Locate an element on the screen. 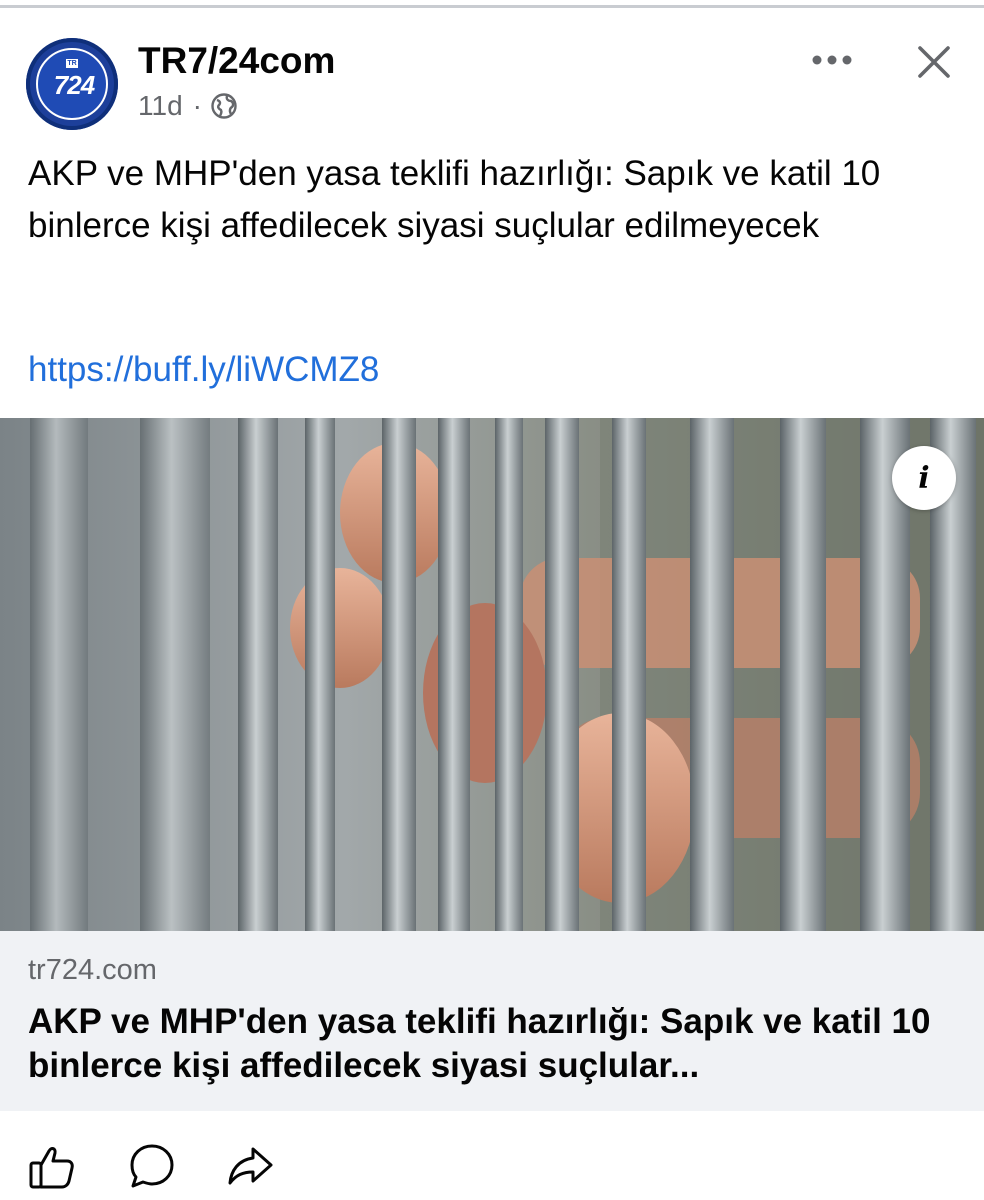 Image resolution: width=984 pixels, height=1200 pixels. avatar-logo: TR 724 is located at coordinates (72, 84).